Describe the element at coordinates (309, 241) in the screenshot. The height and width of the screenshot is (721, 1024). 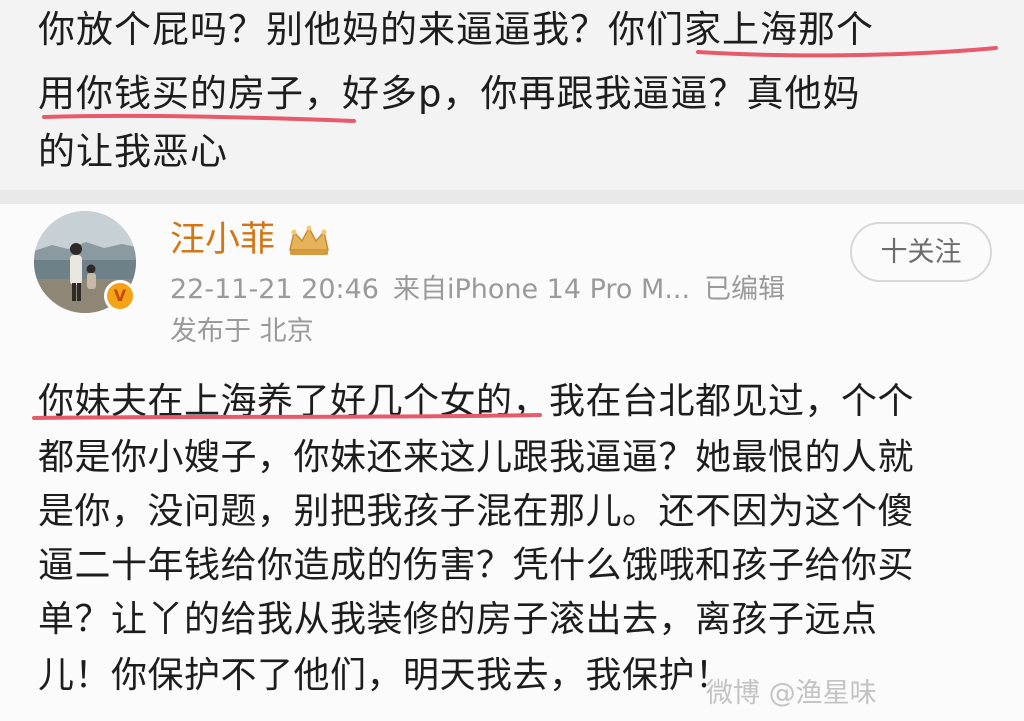
I see `crown-icon` at that location.